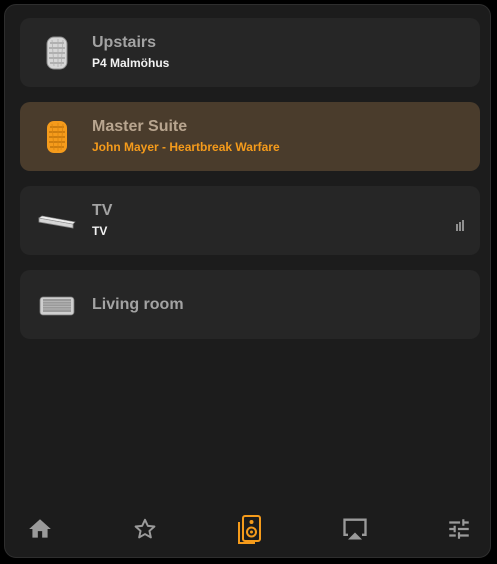 The image size is (497, 564). What do you see at coordinates (100, 231) in the screenshot?
I see `now-playing: TV` at bounding box center [100, 231].